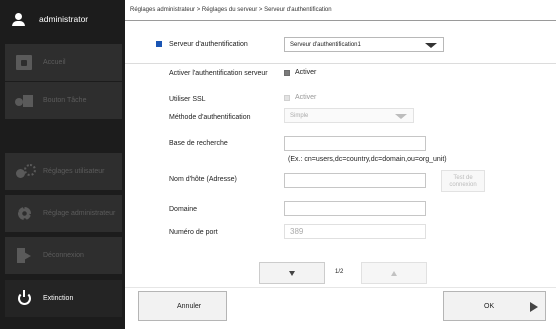  I want to click on user-icon, so click(18, 19).